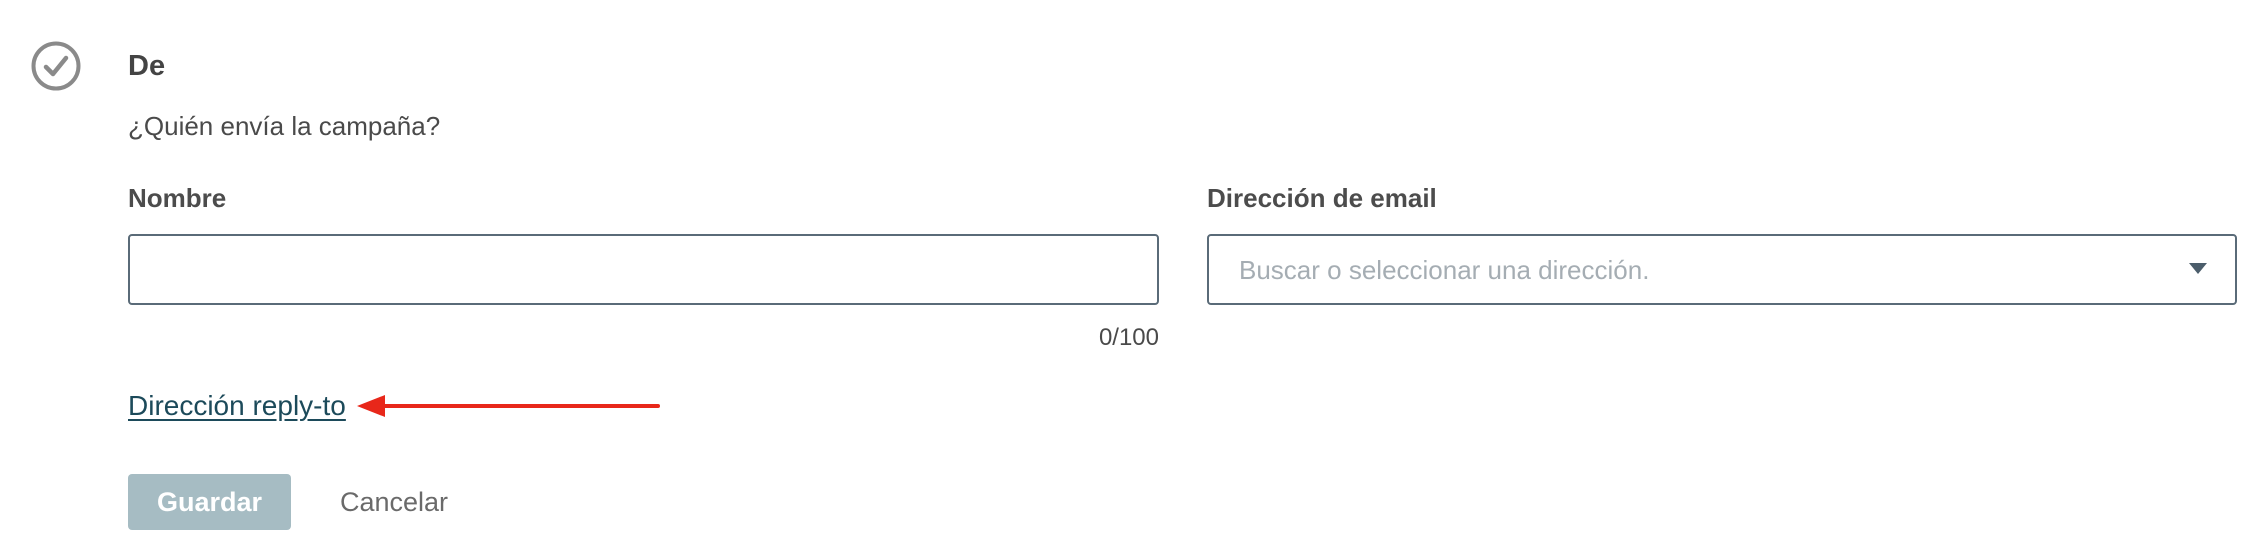  I want to click on save-button: Guardar, so click(209, 502).